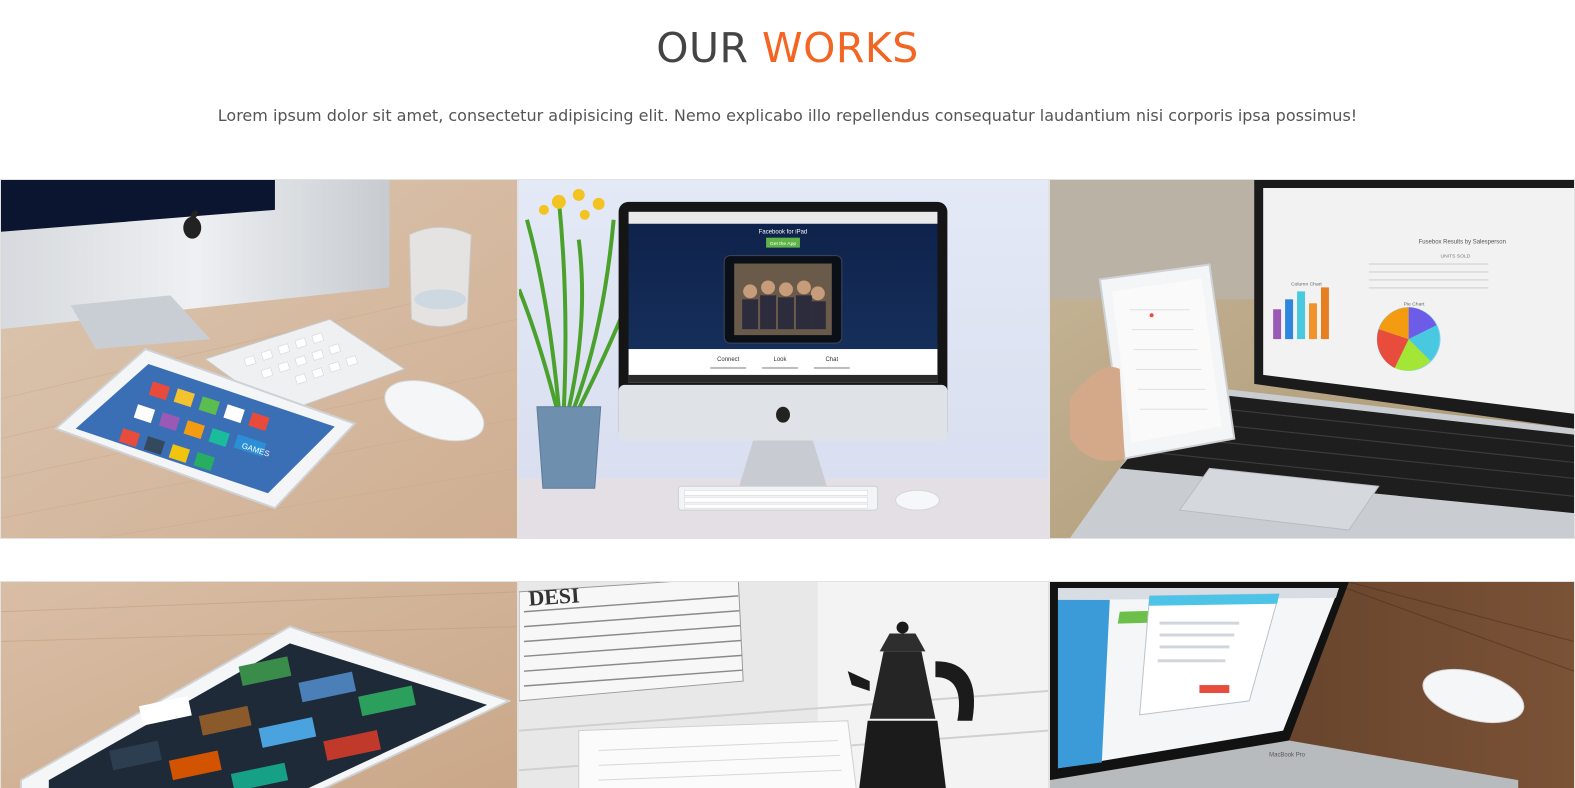 This screenshot has width=1575, height=788. I want to click on portfolio-item-5: DESI, so click(783, 684).